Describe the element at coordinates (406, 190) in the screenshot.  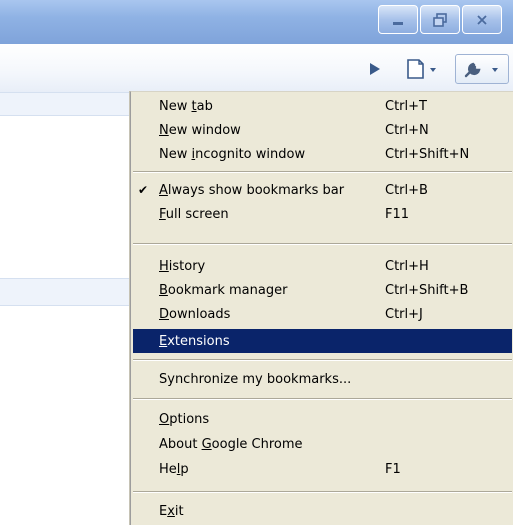
I see `menu-item-shortcut: Ctrl+B` at that location.